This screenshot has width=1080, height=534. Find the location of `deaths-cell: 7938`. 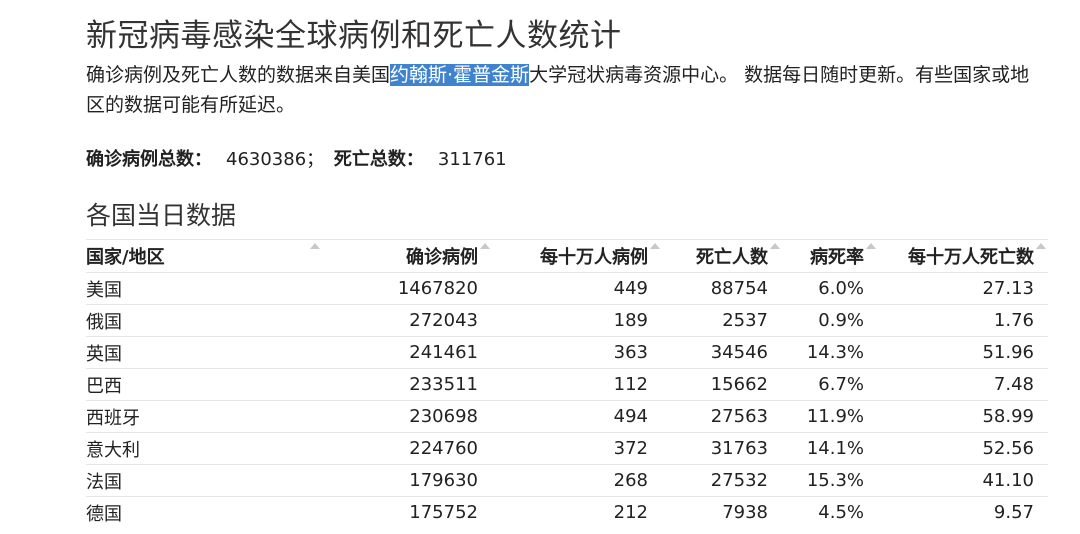

deaths-cell: 7938 is located at coordinates (722, 512).